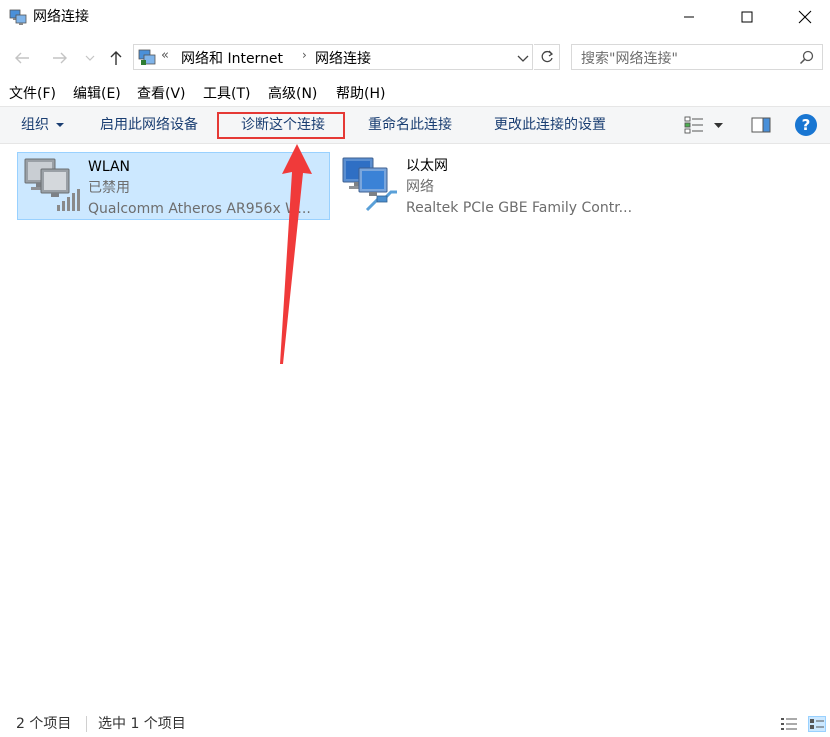 Image resolution: width=830 pixels, height=737 pixels. I want to click on search-input: 搜索"网络连接", so click(697, 57).